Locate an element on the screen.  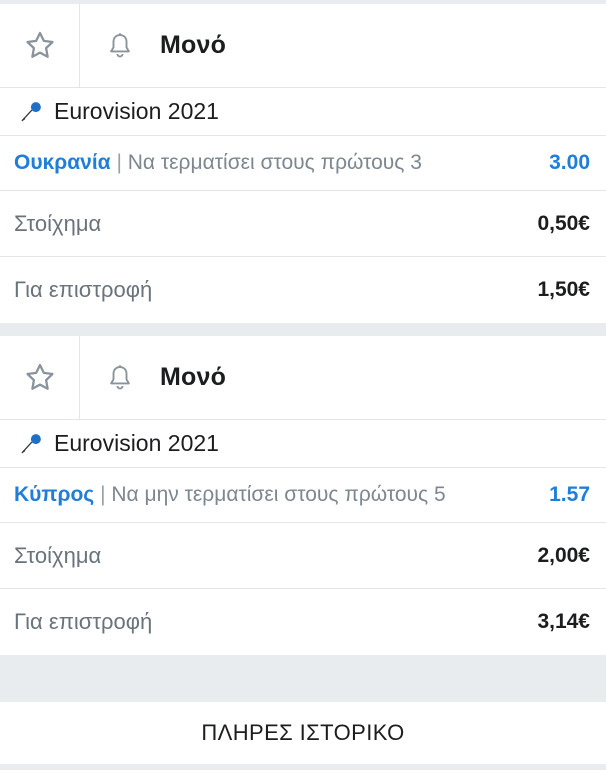
odds-value: 3.00 is located at coordinates (569, 162).